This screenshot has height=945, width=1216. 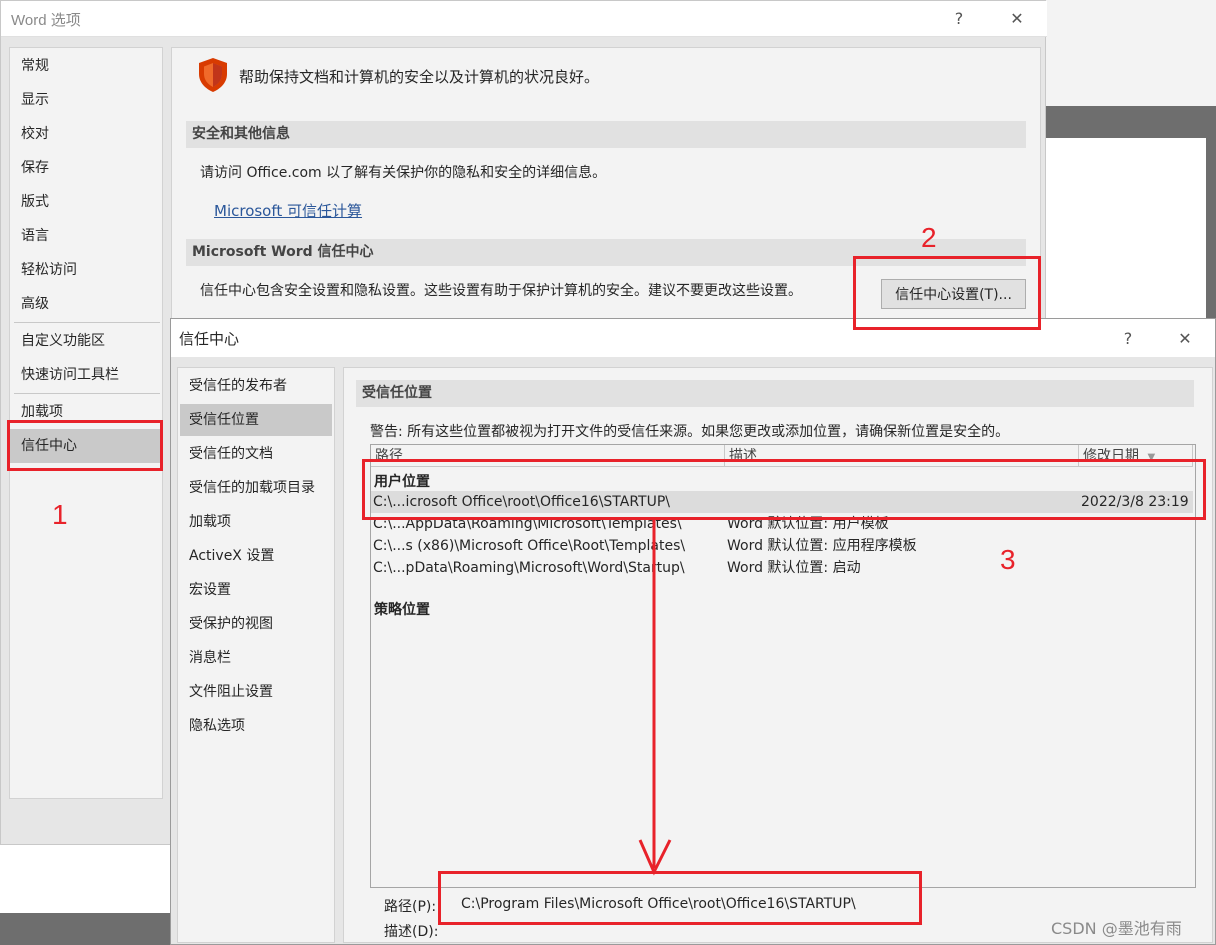 I want to click on nav-display: 显示, so click(x=86, y=100).